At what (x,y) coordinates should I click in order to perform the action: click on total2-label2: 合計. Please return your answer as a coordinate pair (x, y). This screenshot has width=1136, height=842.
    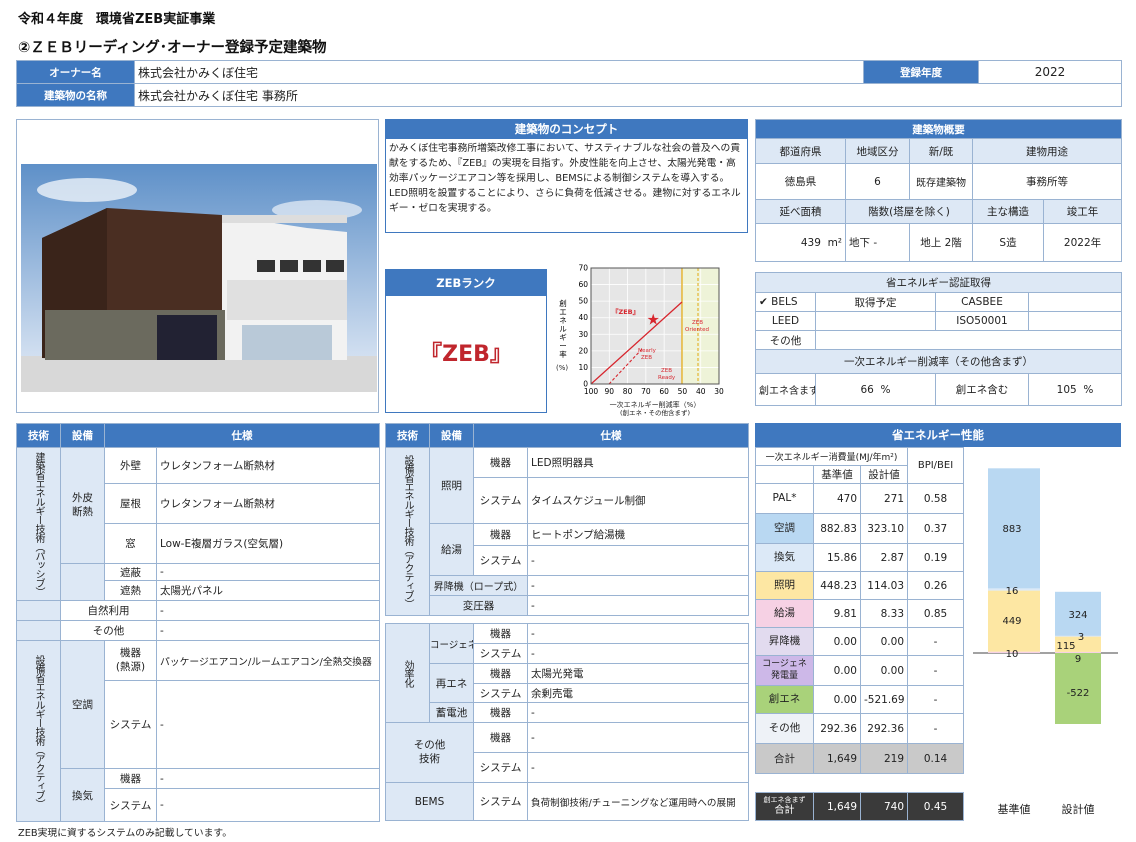
    Looking at the image, I should click on (784, 810).